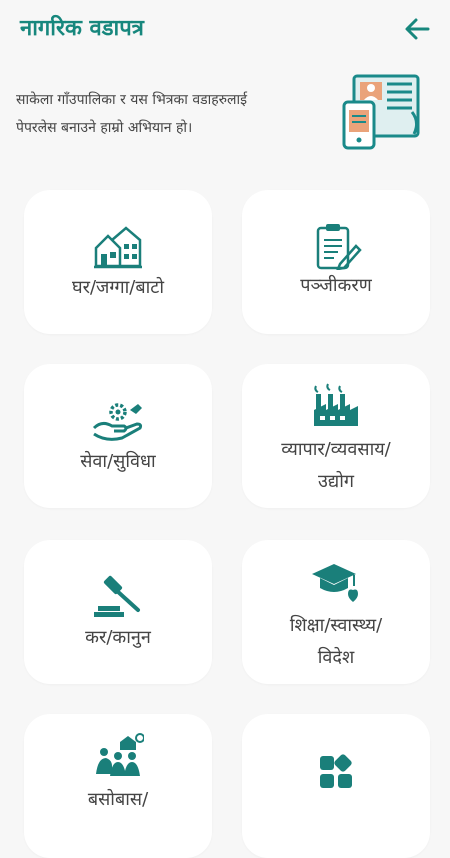  Describe the element at coordinates (336, 641) in the screenshot. I see `card-label: शिक्षा/स्वास्थ्य/ विदेश` at that location.